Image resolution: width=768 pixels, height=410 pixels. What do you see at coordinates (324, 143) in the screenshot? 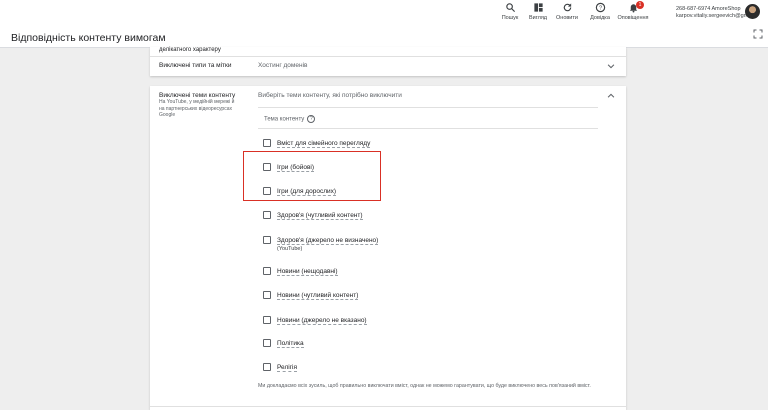
I see `option-label: Вміст для сімейного перегляду` at bounding box center [324, 143].